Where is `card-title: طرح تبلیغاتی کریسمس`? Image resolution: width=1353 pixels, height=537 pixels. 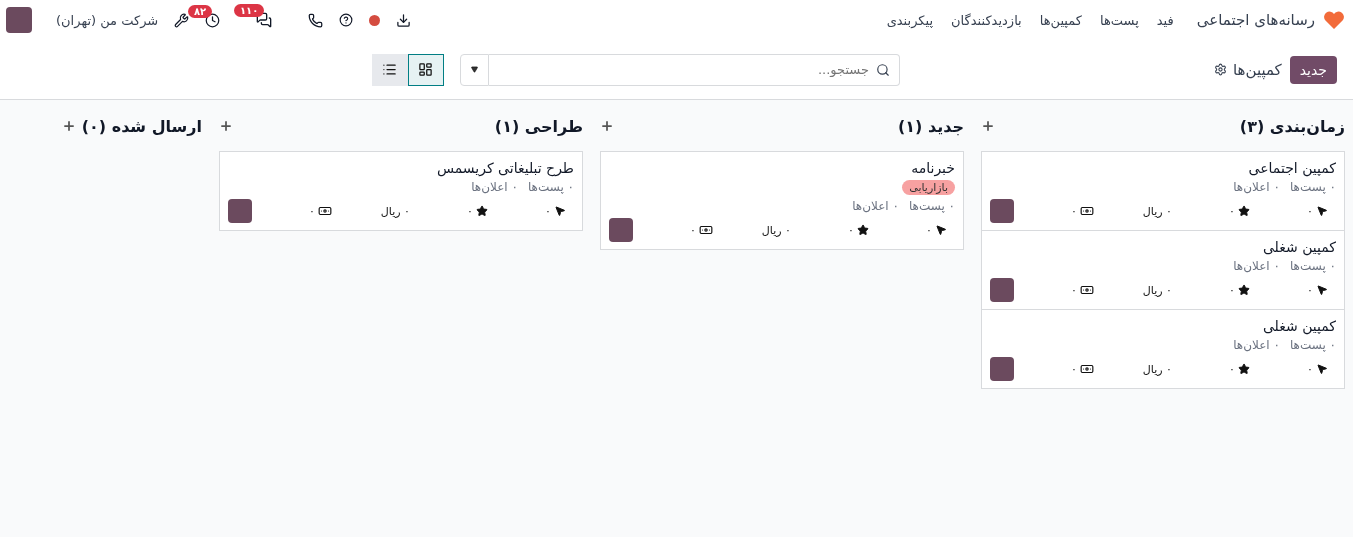
card-title: طرح تبلیغاتی کریسمس is located at coordinates (504, 168).